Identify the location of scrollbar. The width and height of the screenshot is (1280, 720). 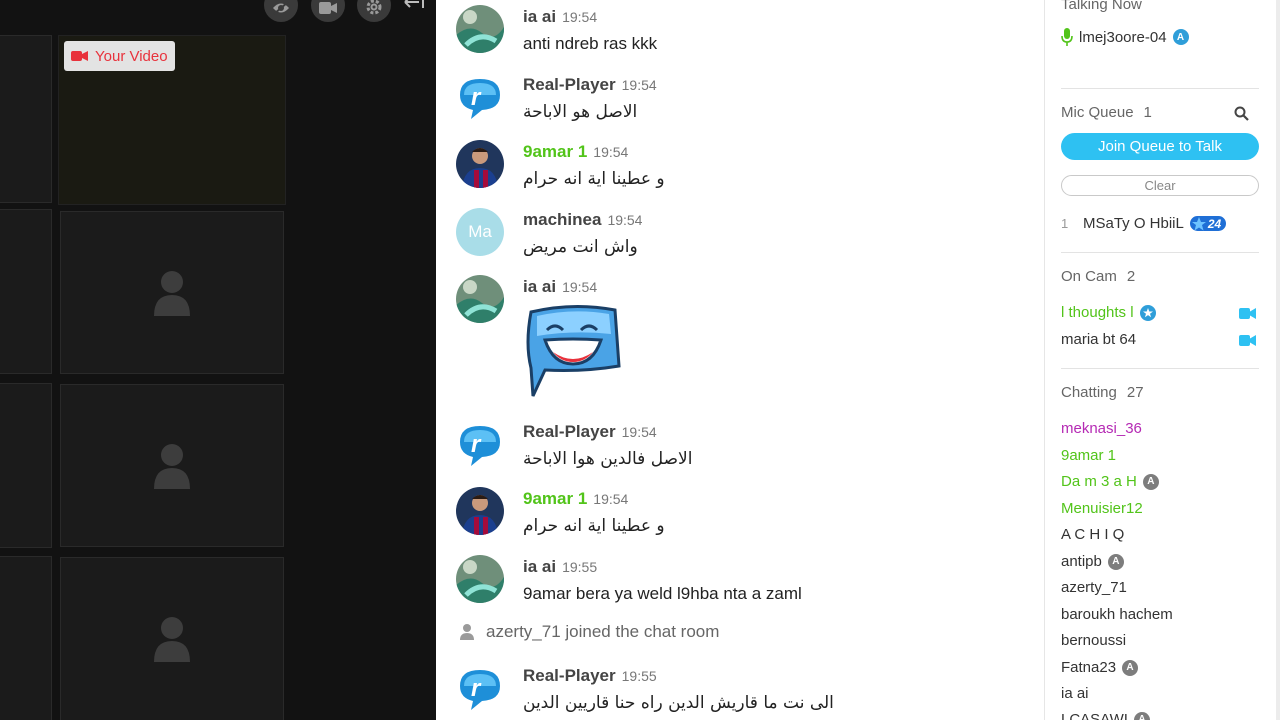
(1278, 360).